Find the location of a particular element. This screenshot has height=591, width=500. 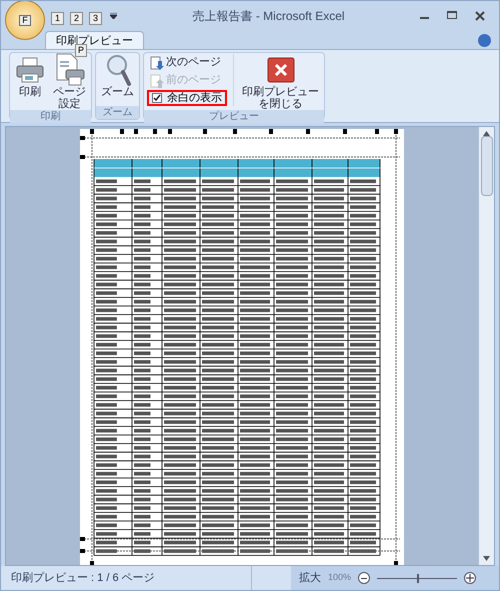

ribbon-button: 印刷プレビュー を閉じる is located at coordinates (280, 82).